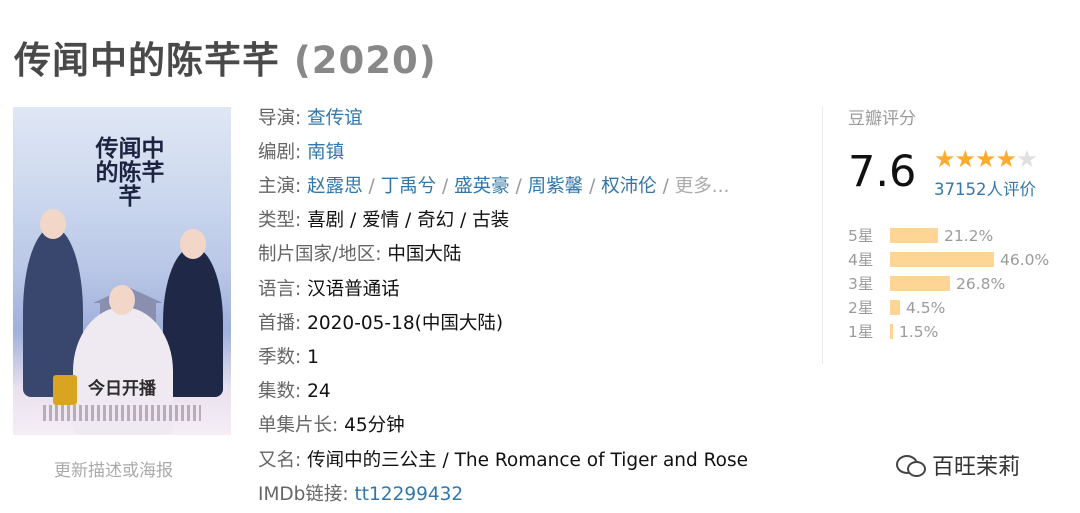  Describe the element at coordinates (301, 425) in the screenshot. I see `info-label: 单集片长:` at that location.